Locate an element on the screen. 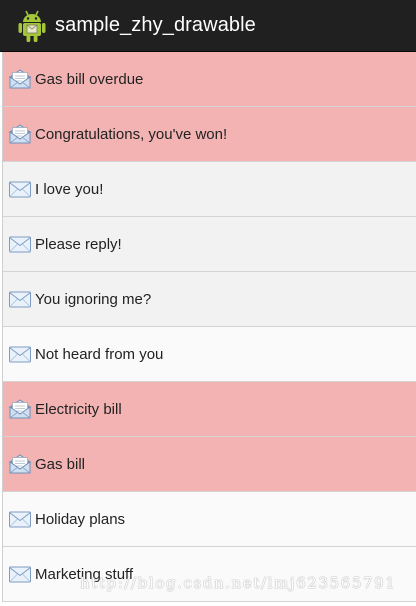 This screenshot has width=416, height=606. list-item: Not heard from you is located at coordinates (209, 354).